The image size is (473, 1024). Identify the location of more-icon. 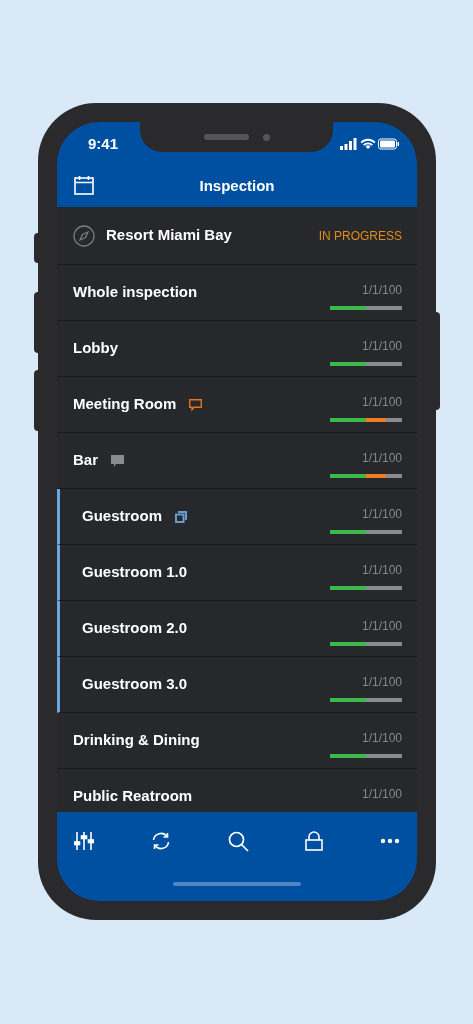
(390, 841).